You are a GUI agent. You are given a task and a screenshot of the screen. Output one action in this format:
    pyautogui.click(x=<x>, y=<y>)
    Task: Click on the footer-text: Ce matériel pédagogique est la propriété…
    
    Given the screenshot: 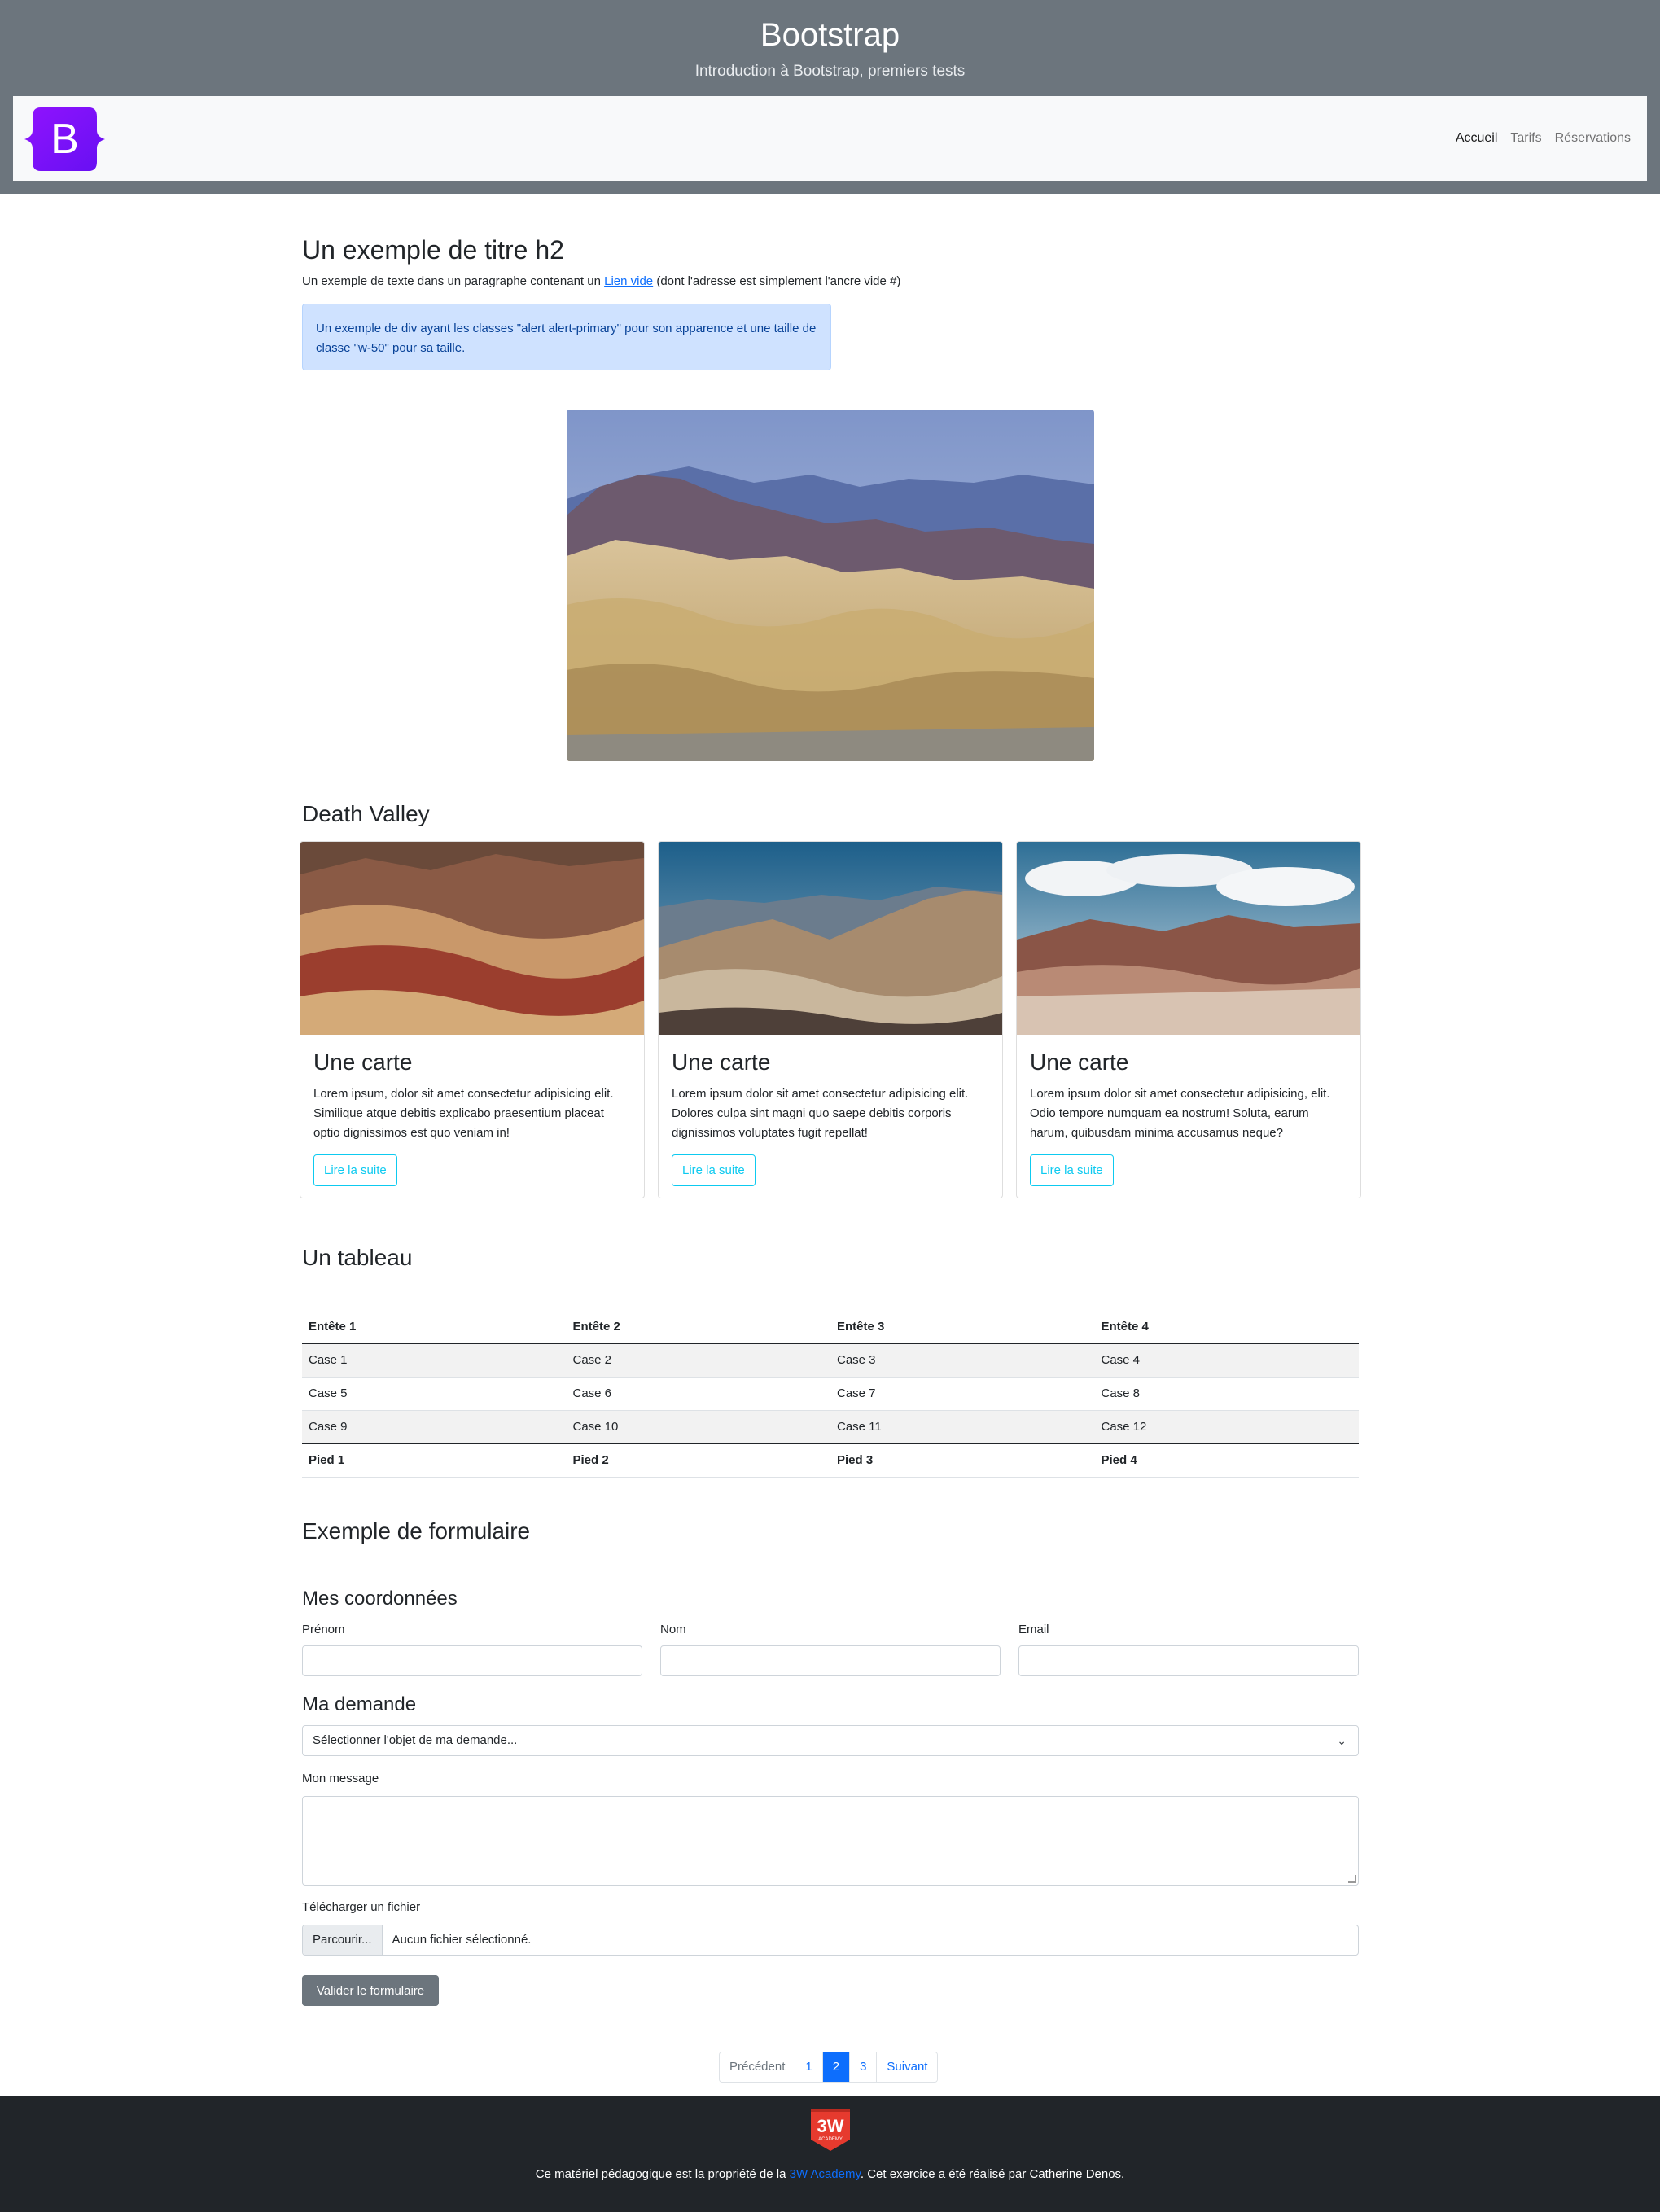 What is the action you would take?
    pyautogui.click(x=830, y=2175)
    